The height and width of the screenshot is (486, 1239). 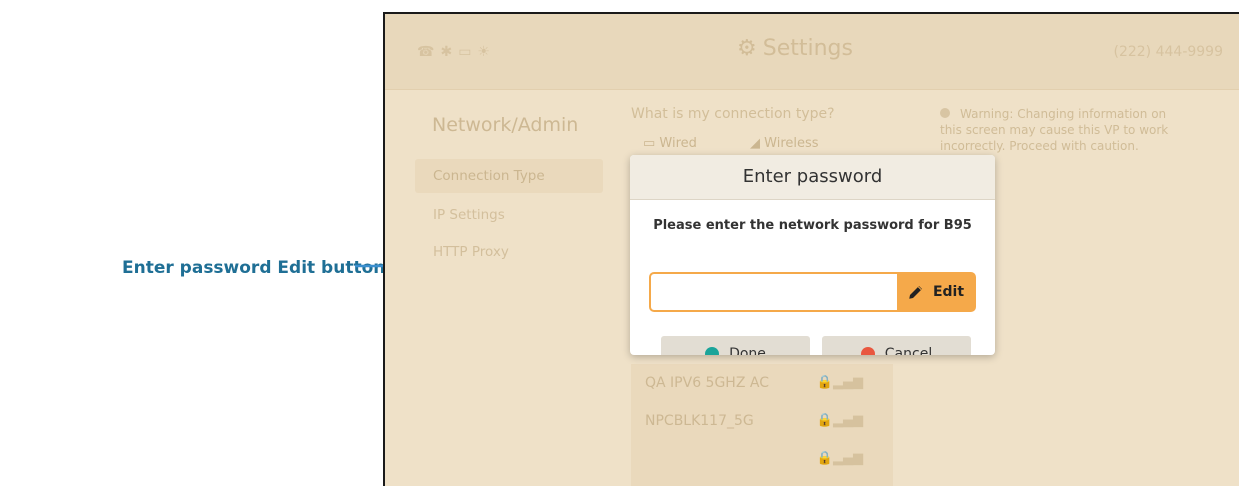 What do you see at coordinates (935, 292) in the screenshot?
I see `edit-button: Edit` at bounding box center [935, 292].